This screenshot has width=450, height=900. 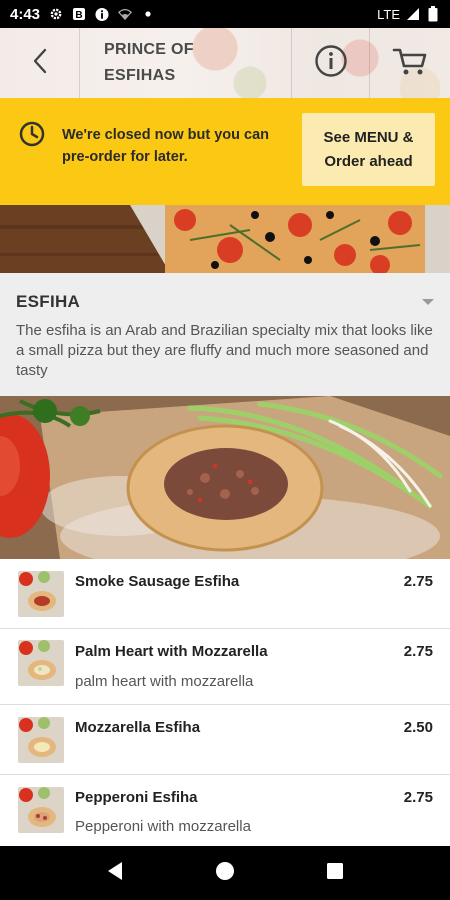 I want to click on pizza-banner-image, so click(x=225, y=239).